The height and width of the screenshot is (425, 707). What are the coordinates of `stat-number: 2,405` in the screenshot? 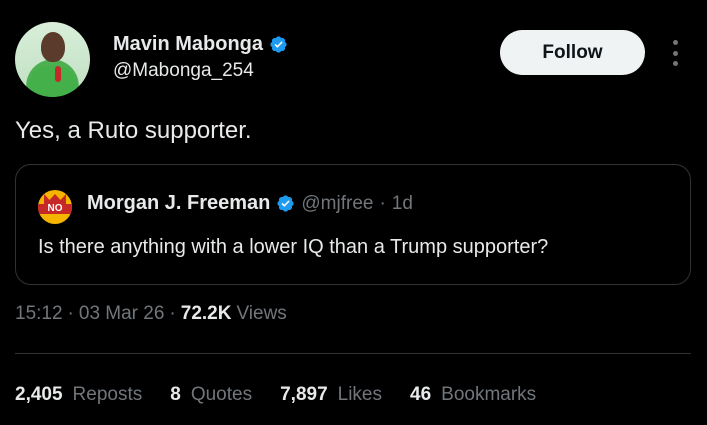 It's located at (39, 394).